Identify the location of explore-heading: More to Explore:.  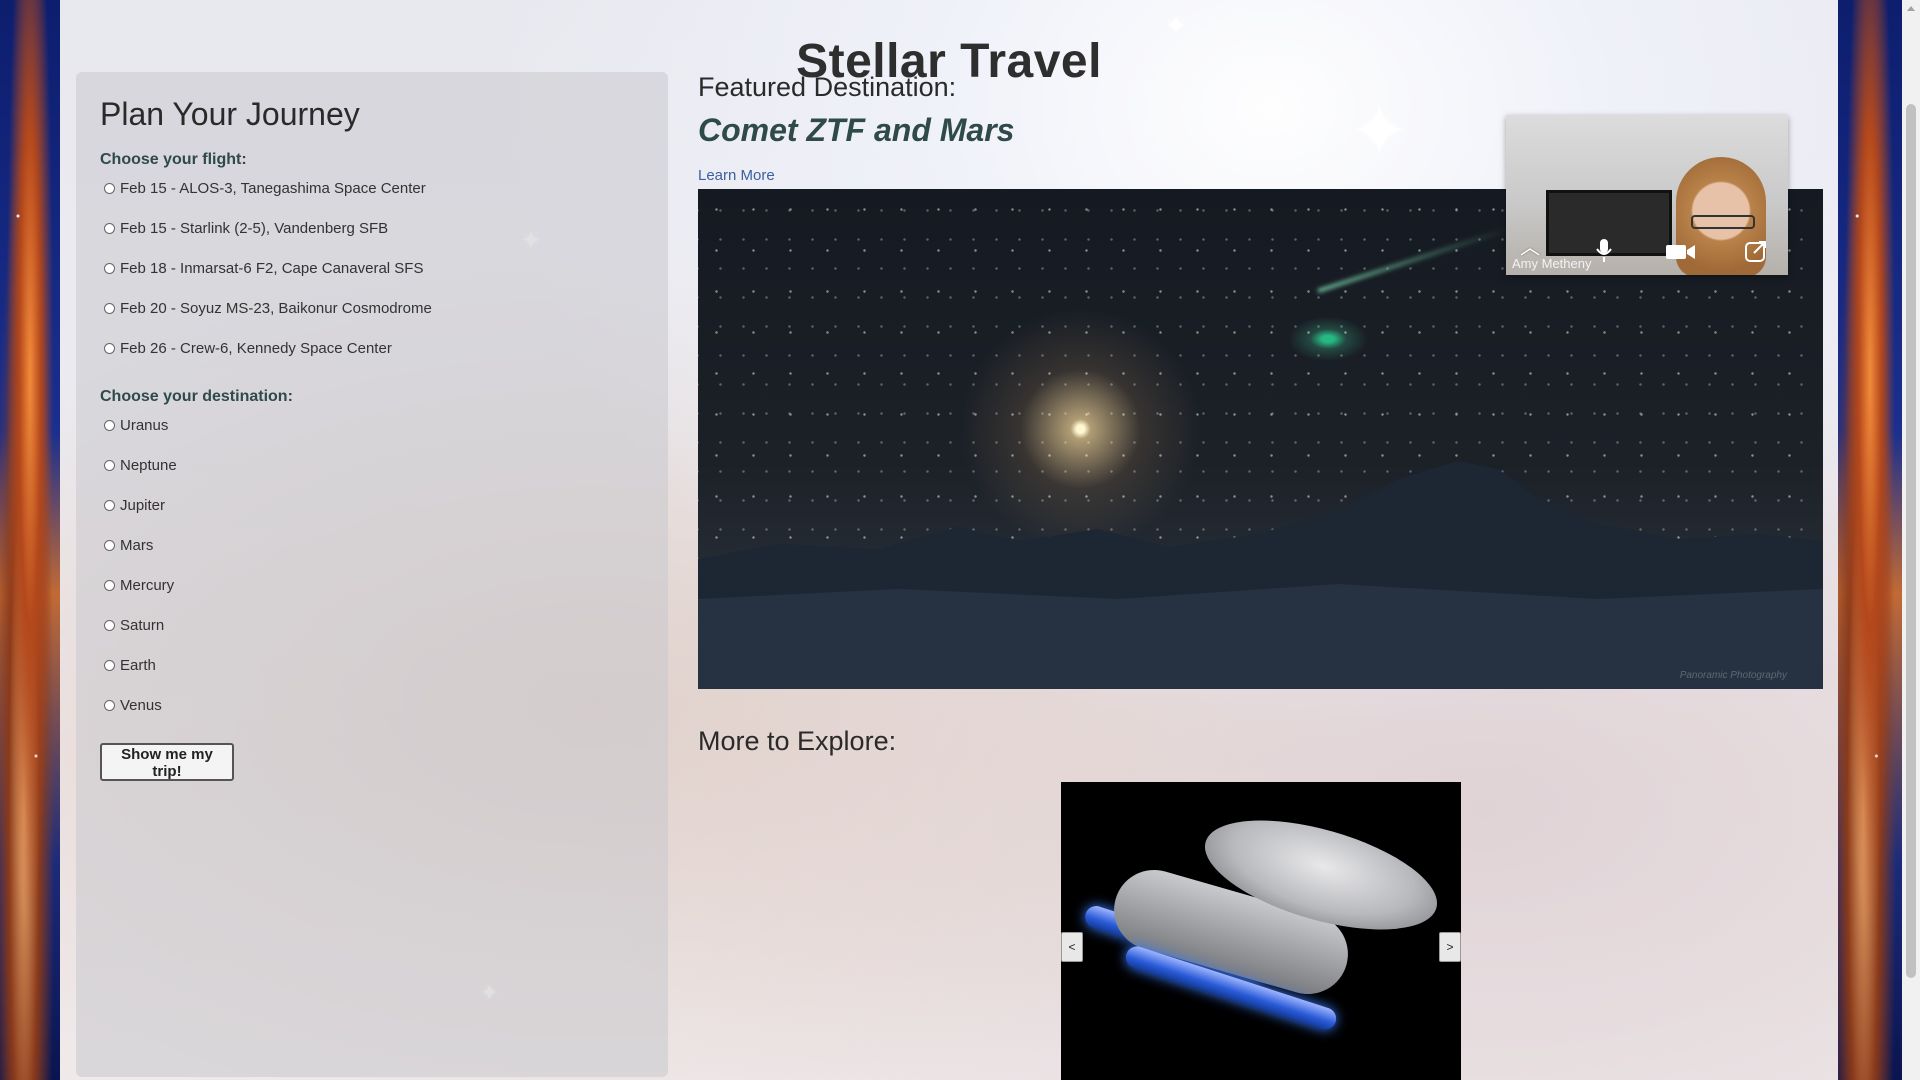
(797, 741).